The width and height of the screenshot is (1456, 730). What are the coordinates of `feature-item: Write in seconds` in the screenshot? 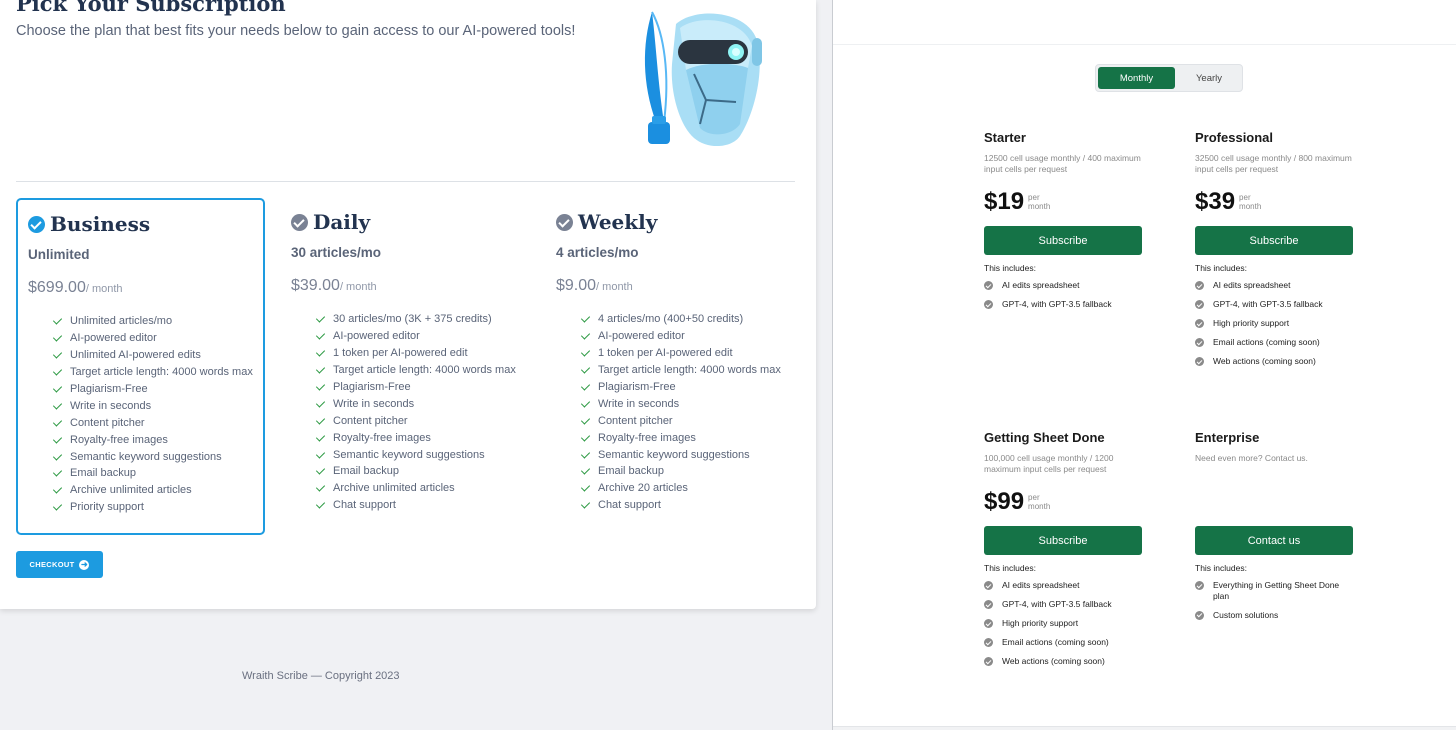 It's located at (415, 403).